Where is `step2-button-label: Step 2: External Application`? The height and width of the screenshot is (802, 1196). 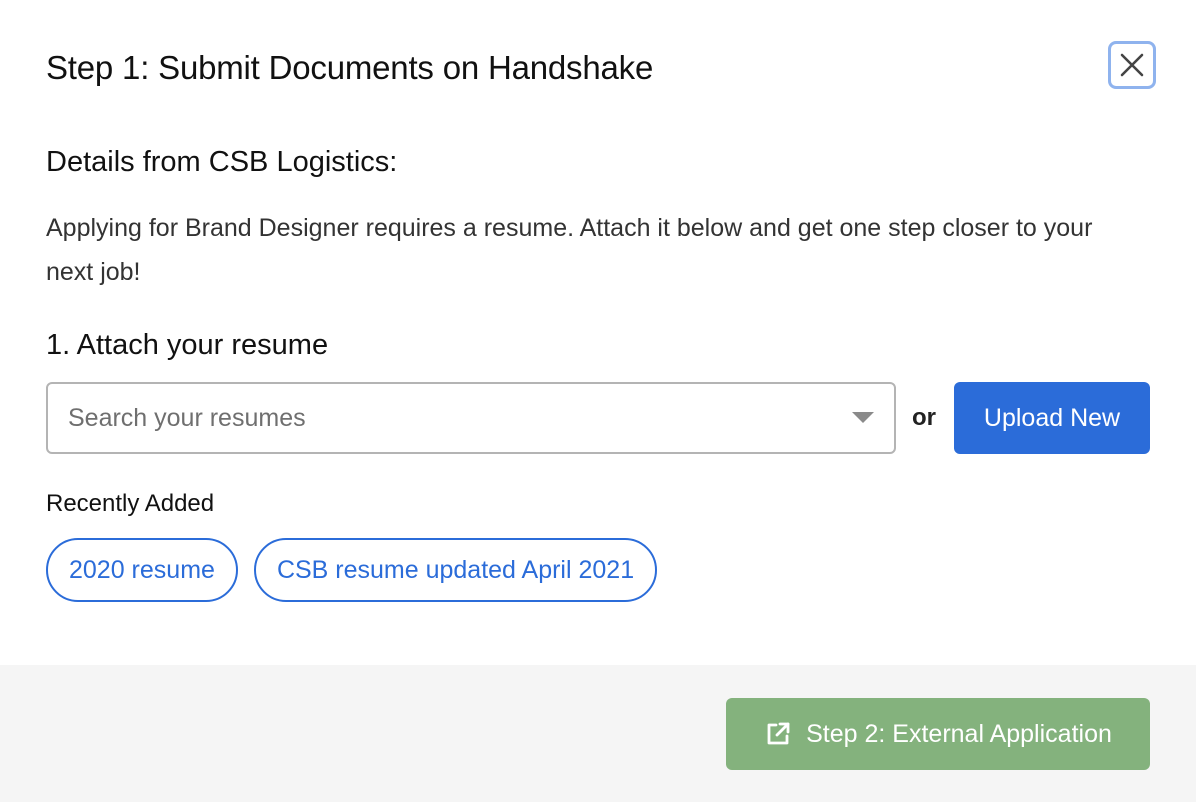
step2-button-label: Step 2: External Application is located at coordinates (959, 733).